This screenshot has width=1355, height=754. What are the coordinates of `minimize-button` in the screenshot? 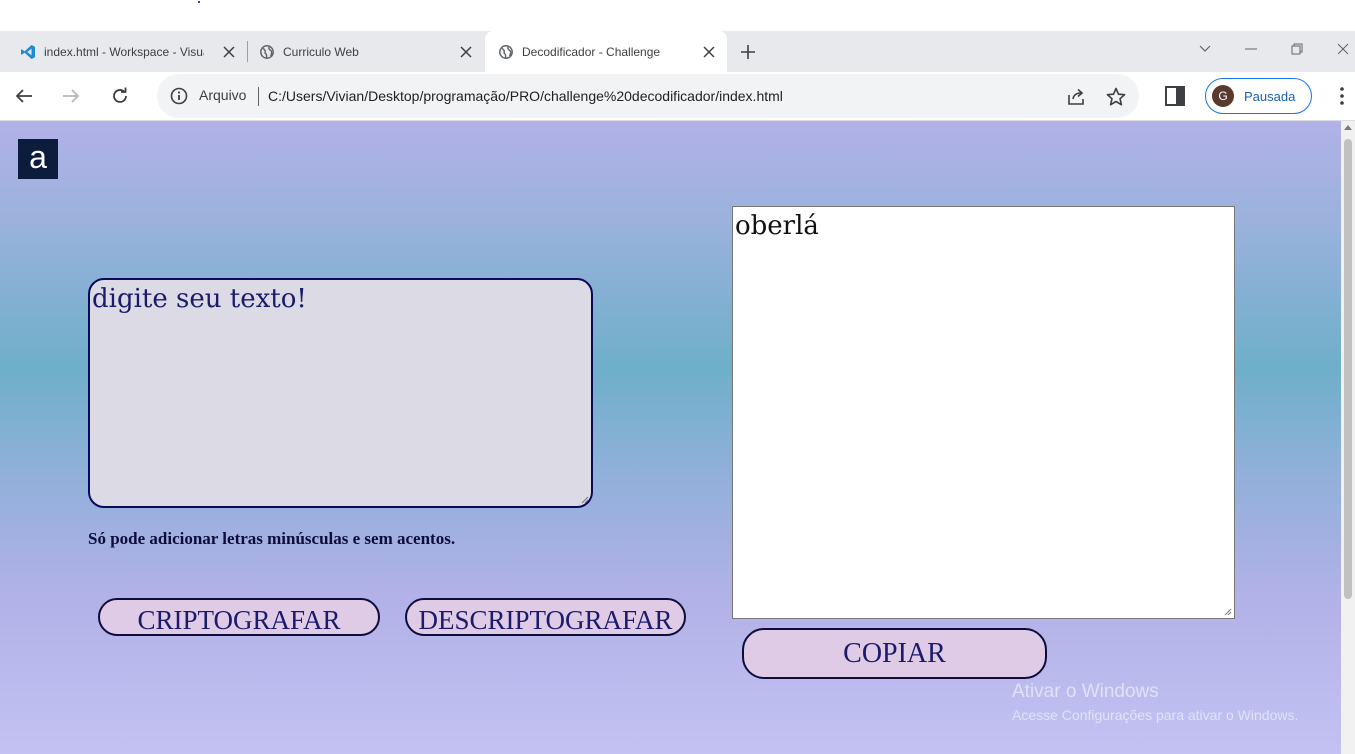 It's located at (1251, 49).